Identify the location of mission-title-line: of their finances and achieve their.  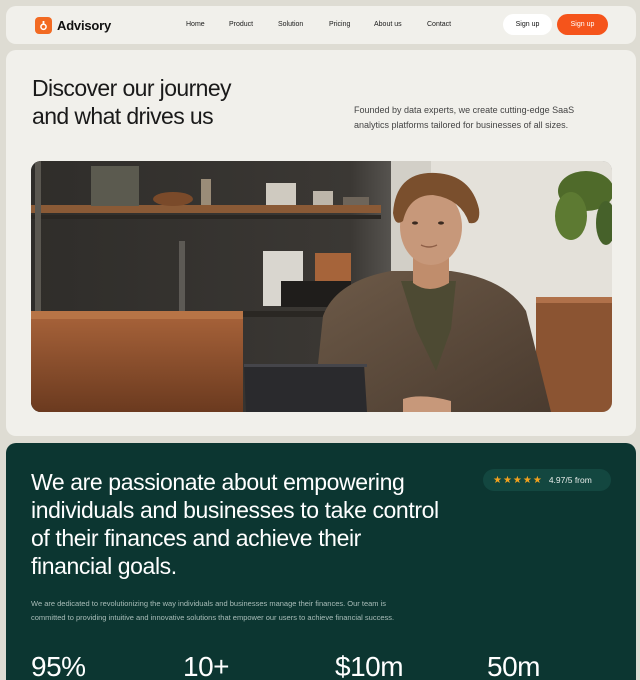
(196, 538).